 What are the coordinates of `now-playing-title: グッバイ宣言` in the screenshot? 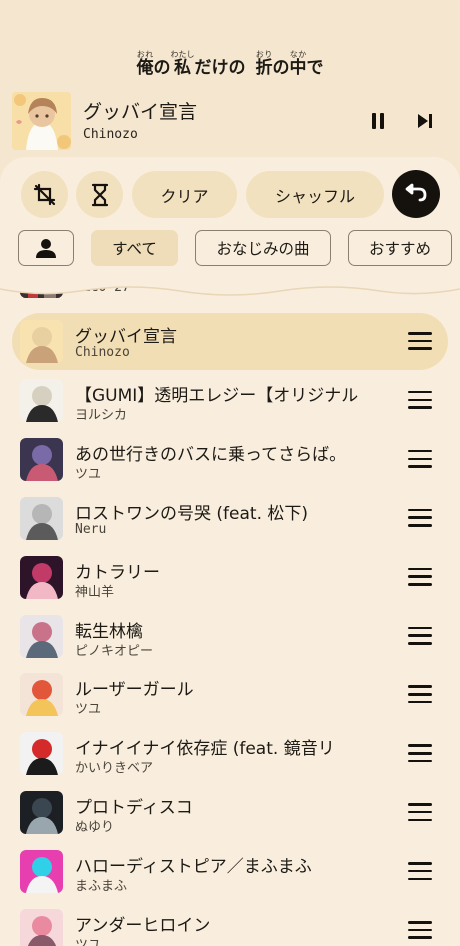 It's located at (140, 112).